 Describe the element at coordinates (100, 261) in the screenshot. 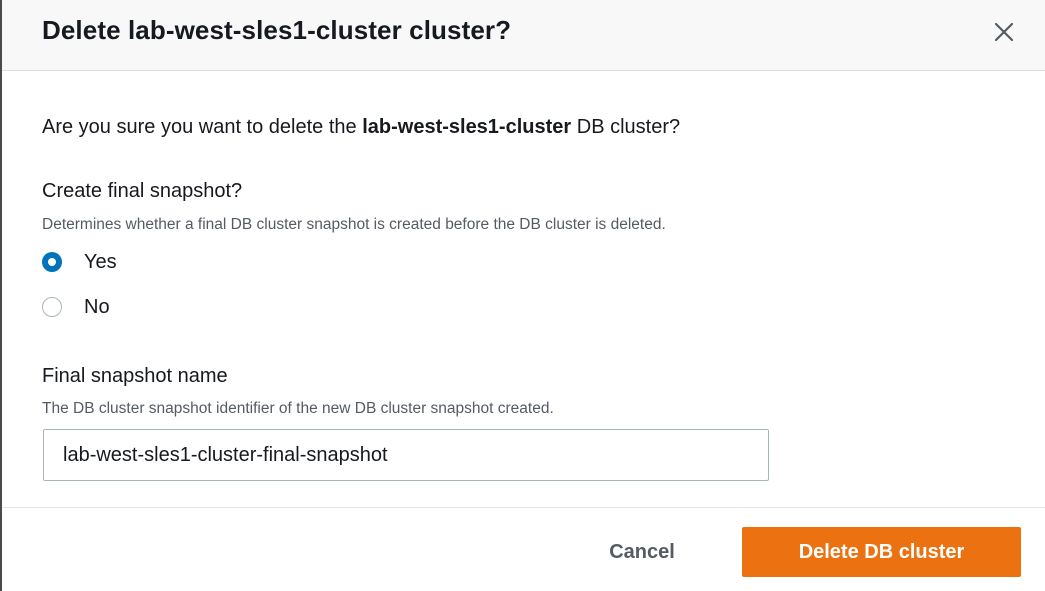

I see `radio-yes-label: Yes` at that location.